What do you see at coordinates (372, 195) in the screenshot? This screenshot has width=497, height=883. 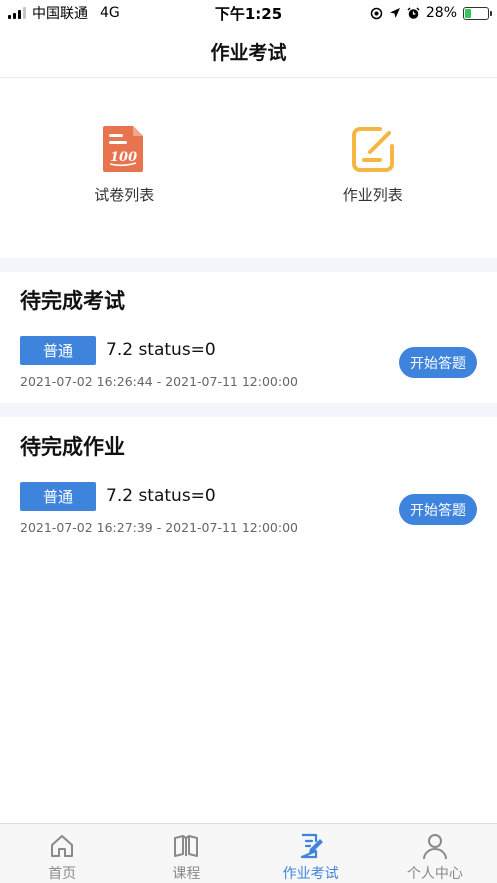 I see `homework-list-label: 作业列表` at bounding box center [372, 195].